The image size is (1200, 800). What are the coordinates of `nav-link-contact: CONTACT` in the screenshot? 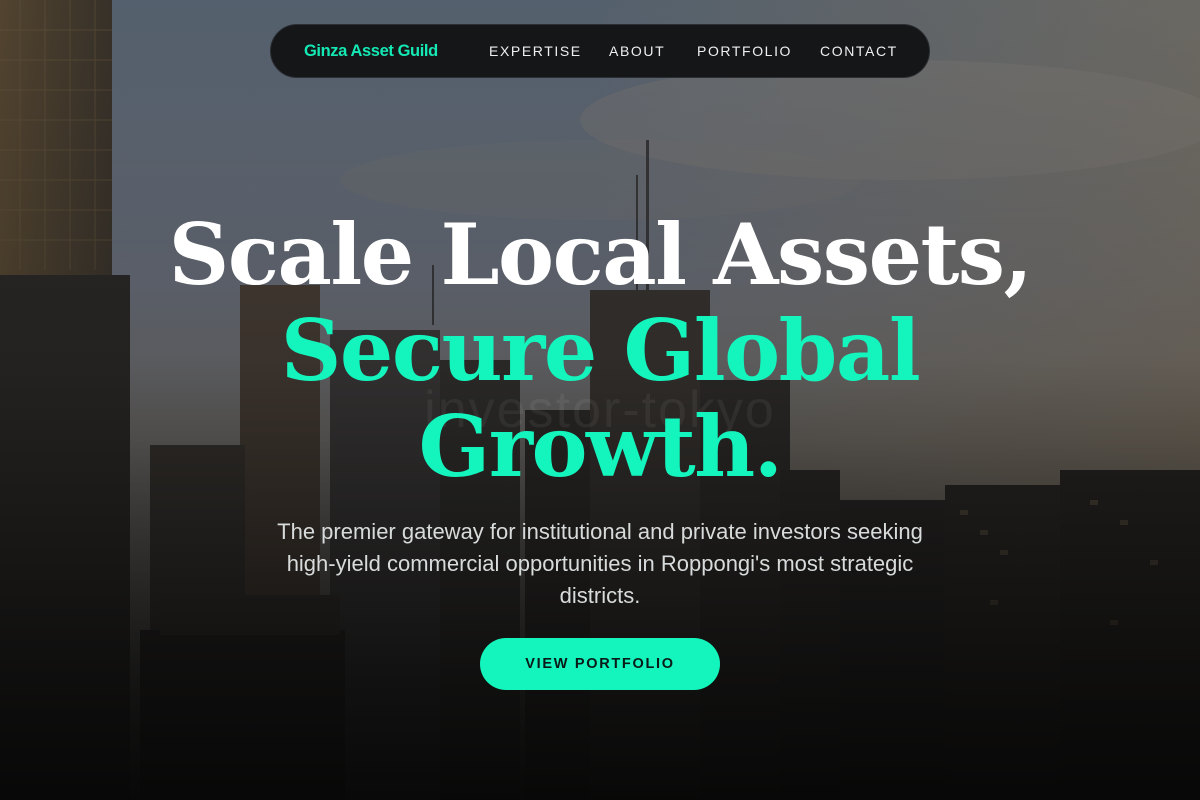 It's located at (859, 51).